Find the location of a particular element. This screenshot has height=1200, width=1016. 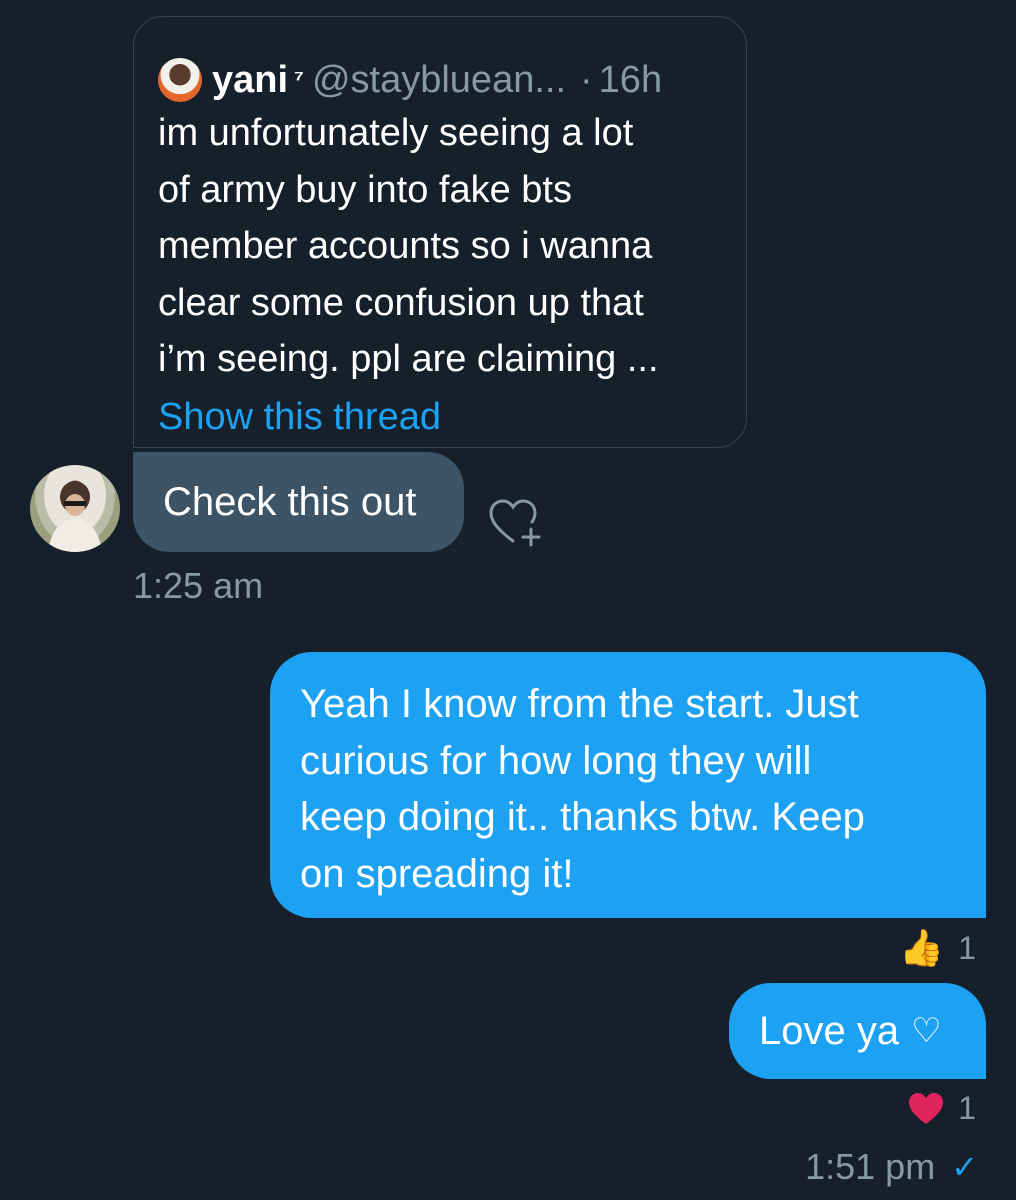

outgoing-message-time: 1:51 pm is located at coordinates (870, 1166).